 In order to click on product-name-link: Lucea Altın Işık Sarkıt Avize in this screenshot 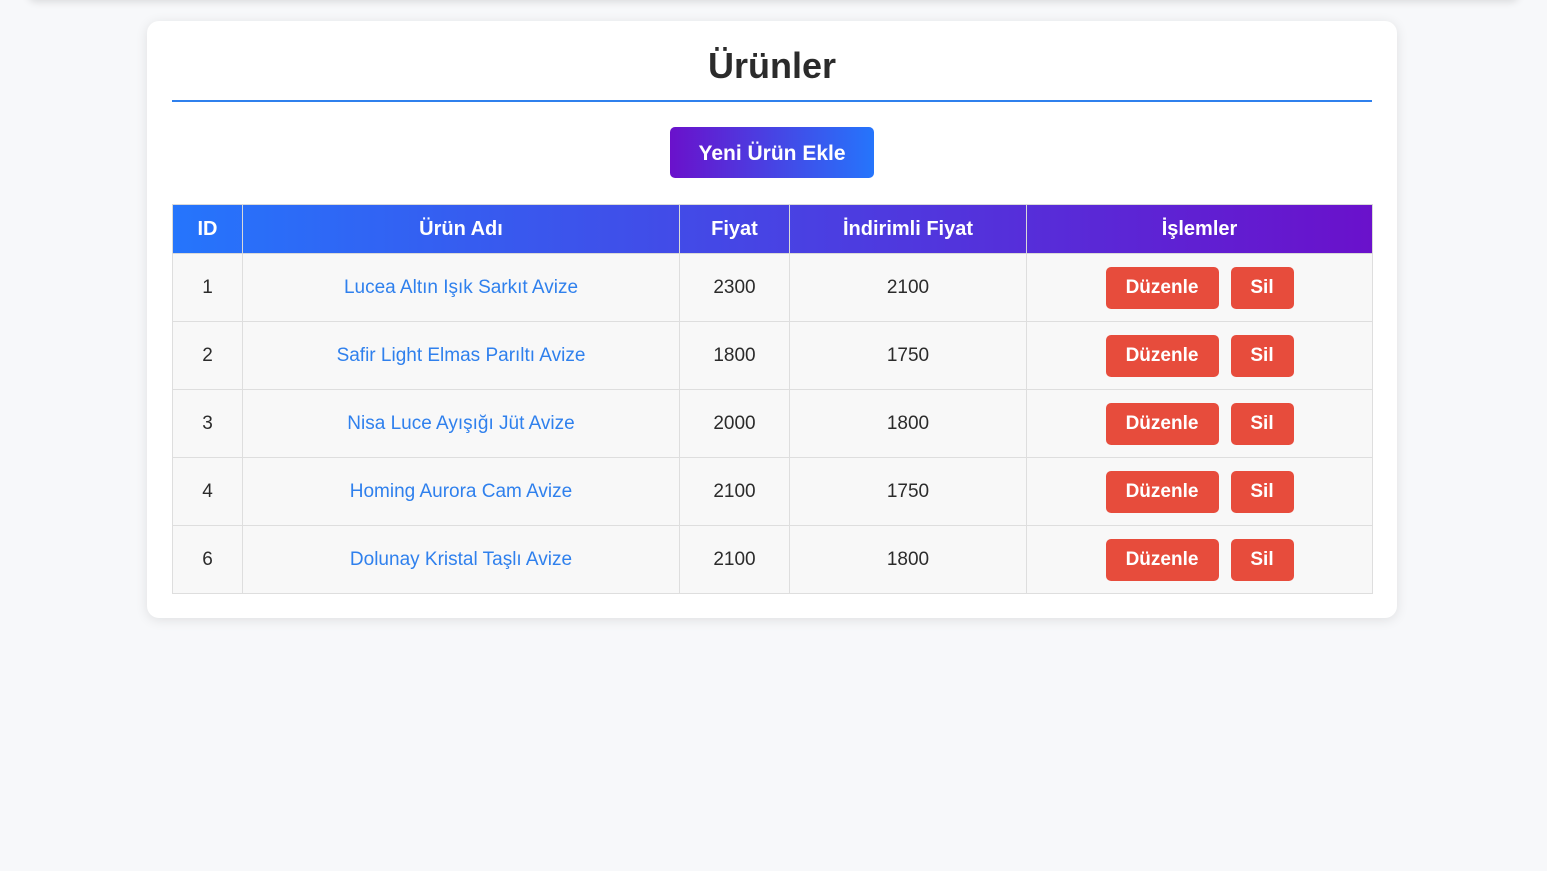, I will do `click(461, 287)`.